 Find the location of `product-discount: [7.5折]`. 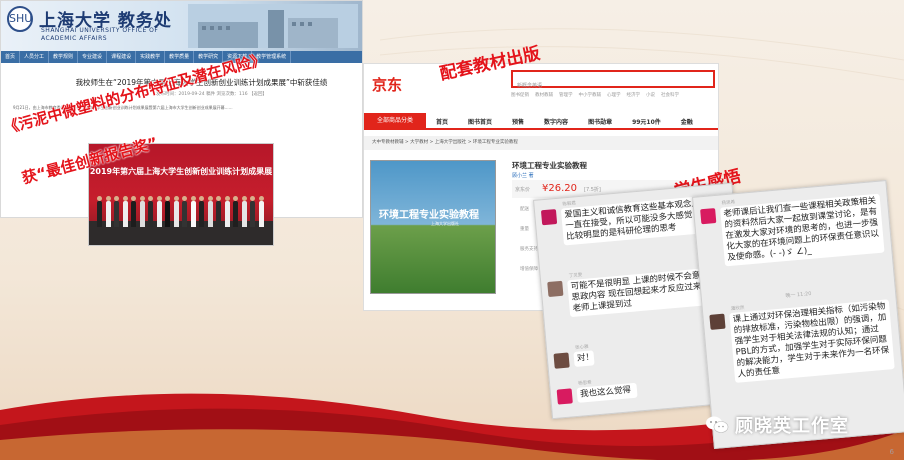

product-discount: [7.5折] is located at coordinates (592, 190).